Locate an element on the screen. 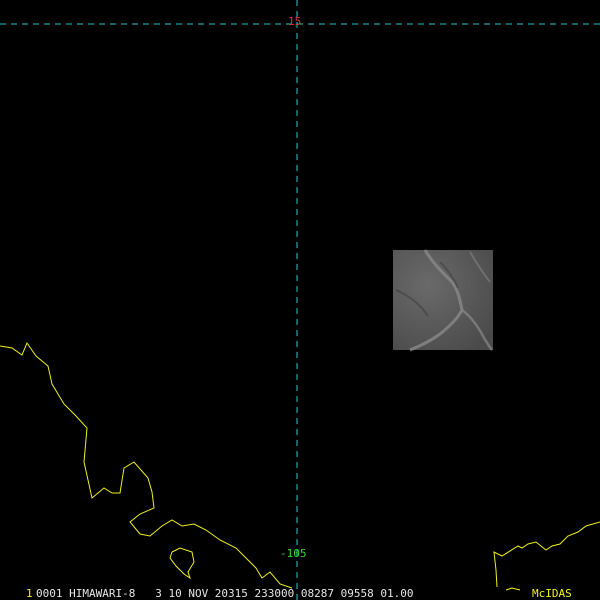 The width and height of the screenshot is (600, 600). frame-number: 1 is located at coordinates (29, 593).